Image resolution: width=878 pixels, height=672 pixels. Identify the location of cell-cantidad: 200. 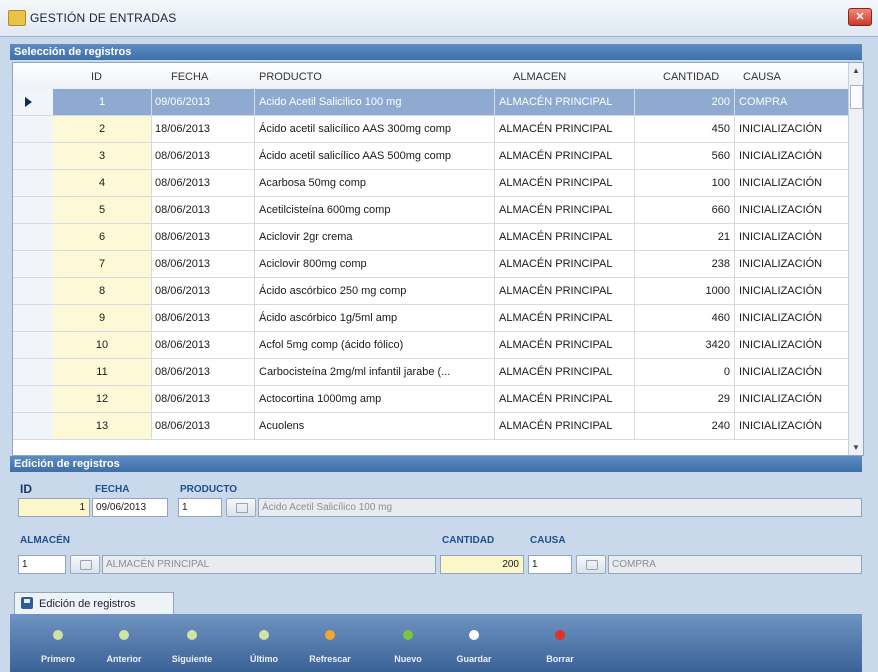
(685, 102).